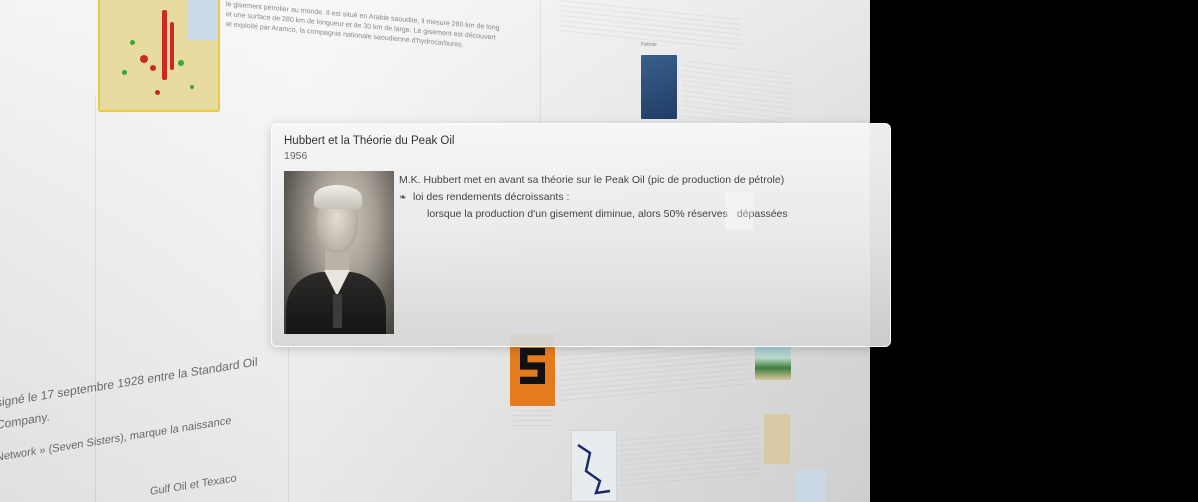 The width and height of the screenshot is (1198, 502). Describe the element at coordinates (339, 252) in the screenshot. I see `hubbert-portrait-image` at that location.